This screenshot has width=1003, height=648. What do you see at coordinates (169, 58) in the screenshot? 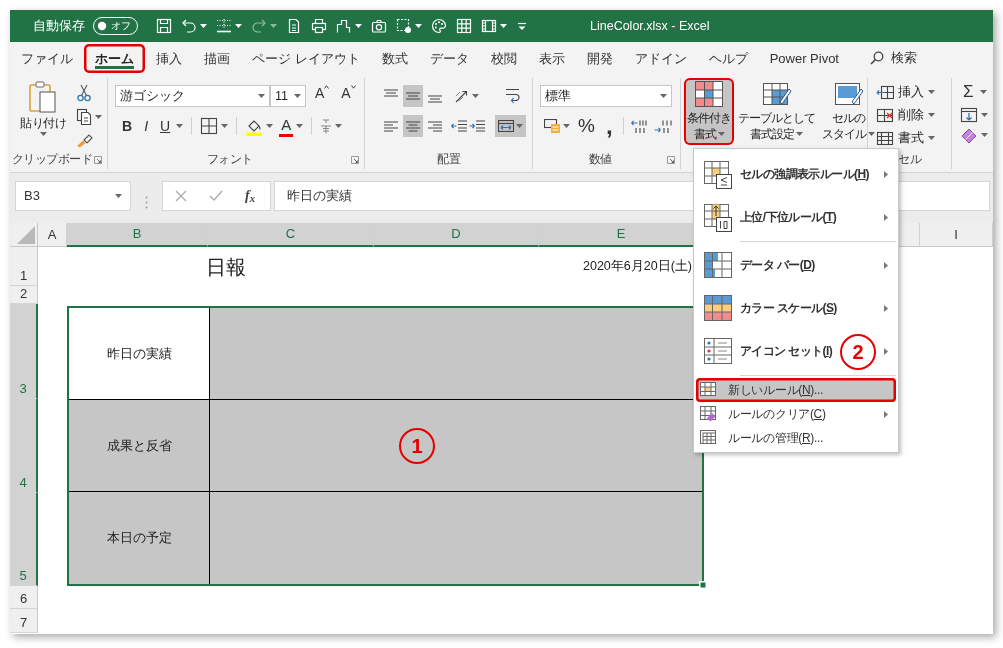
I see `ribbon-tab: 挿入` at bounding box center [169, 58].